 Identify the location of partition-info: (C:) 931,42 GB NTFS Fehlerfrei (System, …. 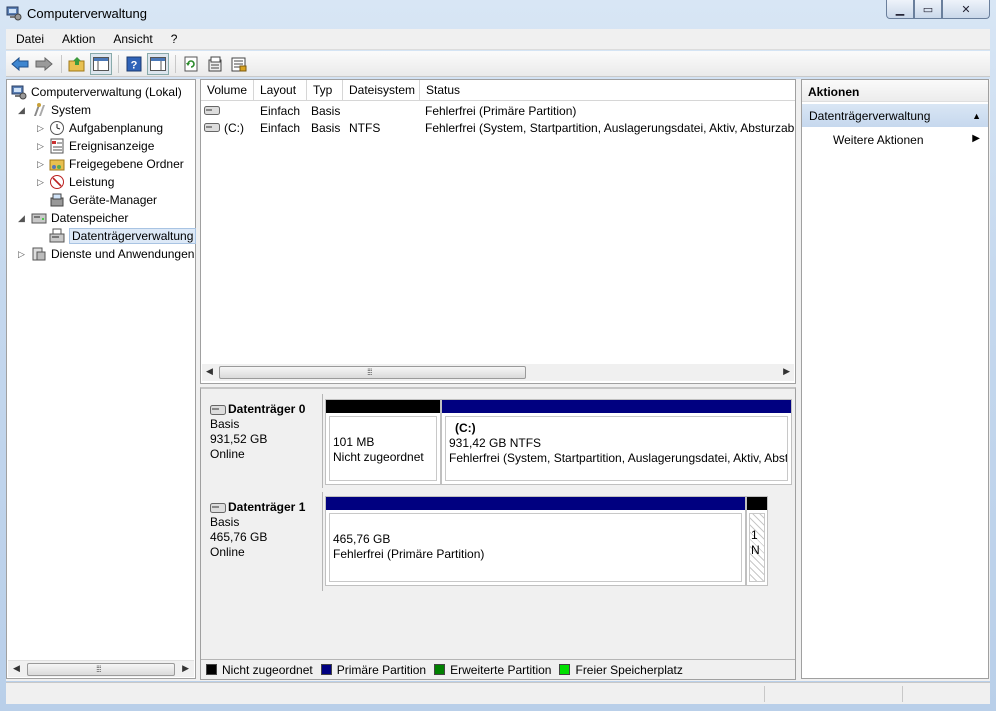
(616, 448).